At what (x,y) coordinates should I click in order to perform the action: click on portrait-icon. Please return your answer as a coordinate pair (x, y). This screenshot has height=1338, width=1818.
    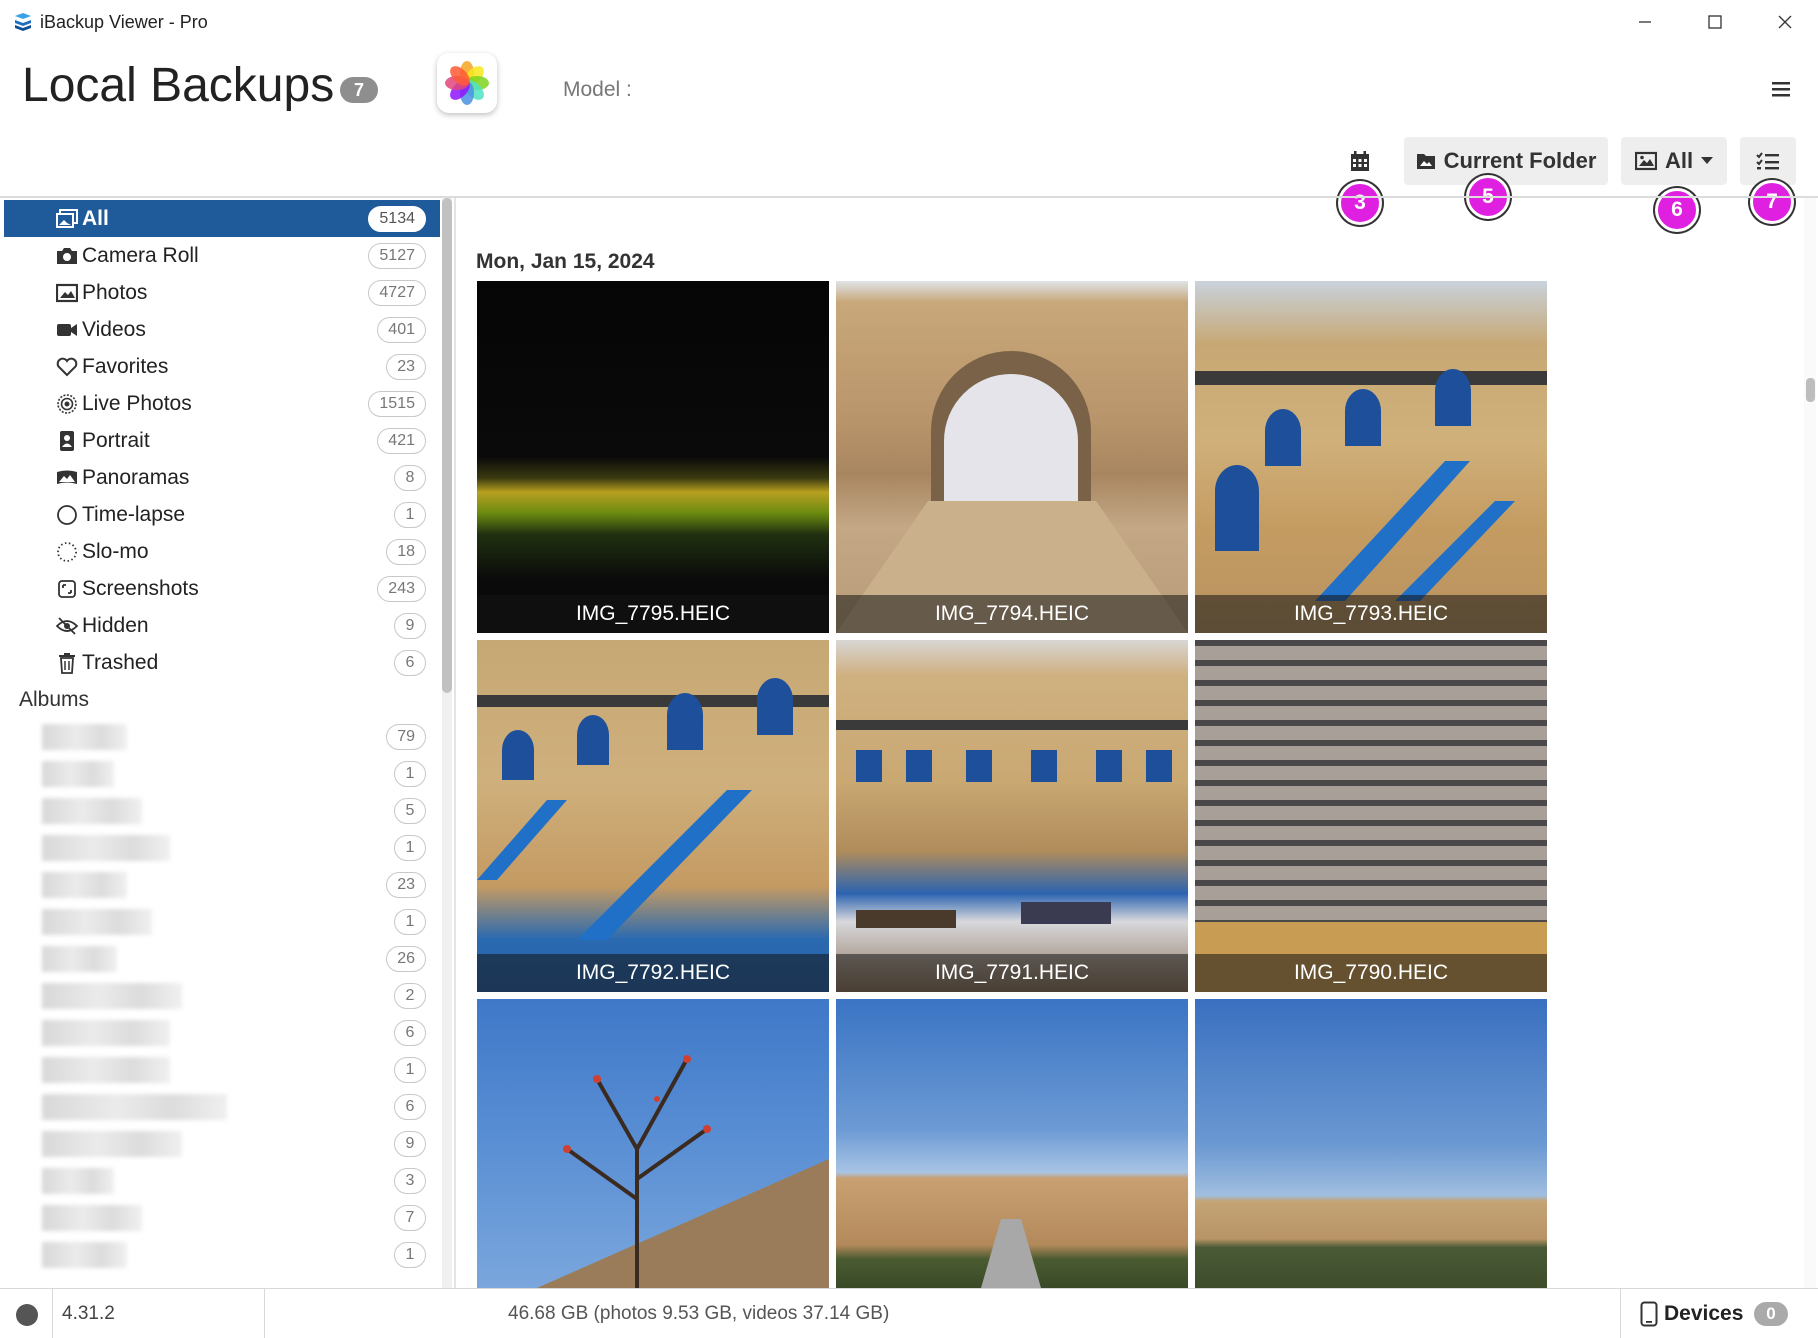
    Looking at the image, I should click on (67, 441).